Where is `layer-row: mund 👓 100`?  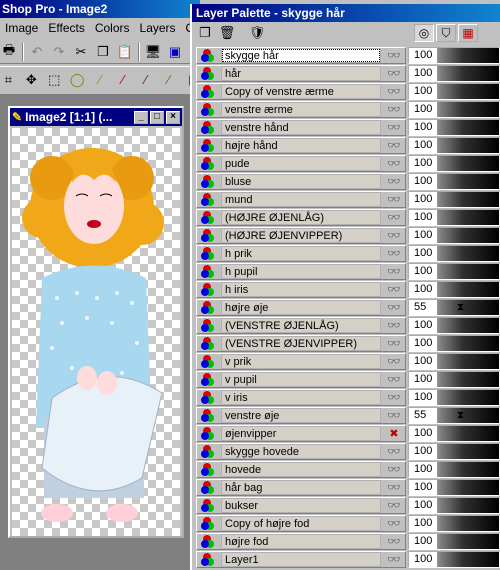 layer-row: mund 👓 100 is located at coordinates (348, 199).